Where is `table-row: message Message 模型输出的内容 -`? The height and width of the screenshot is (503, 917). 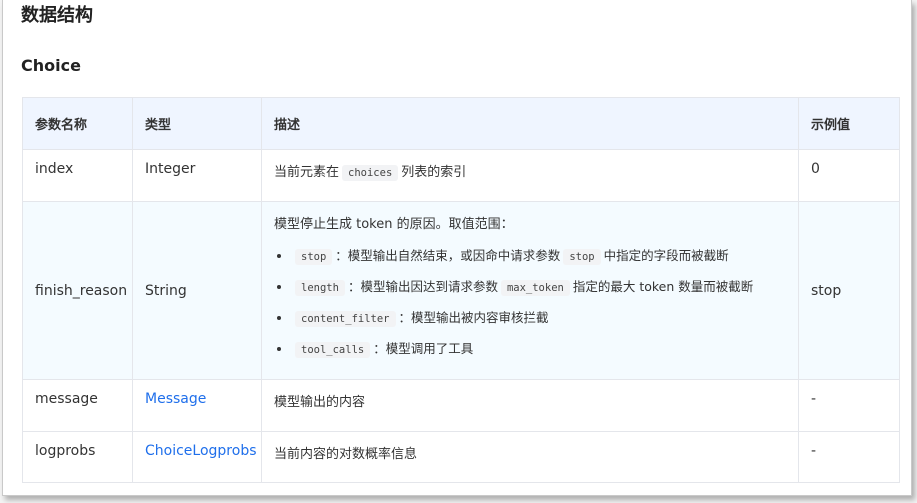 table-row: message Message 模型输出的内容 - is located at coordinates (461, 405).